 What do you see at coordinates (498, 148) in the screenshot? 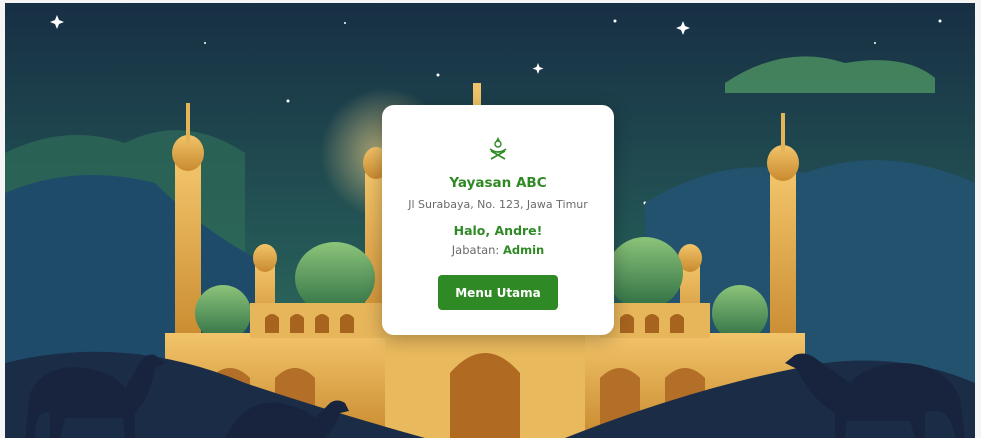
I see `quran-stand-icon` at bounding box center [498, 148].